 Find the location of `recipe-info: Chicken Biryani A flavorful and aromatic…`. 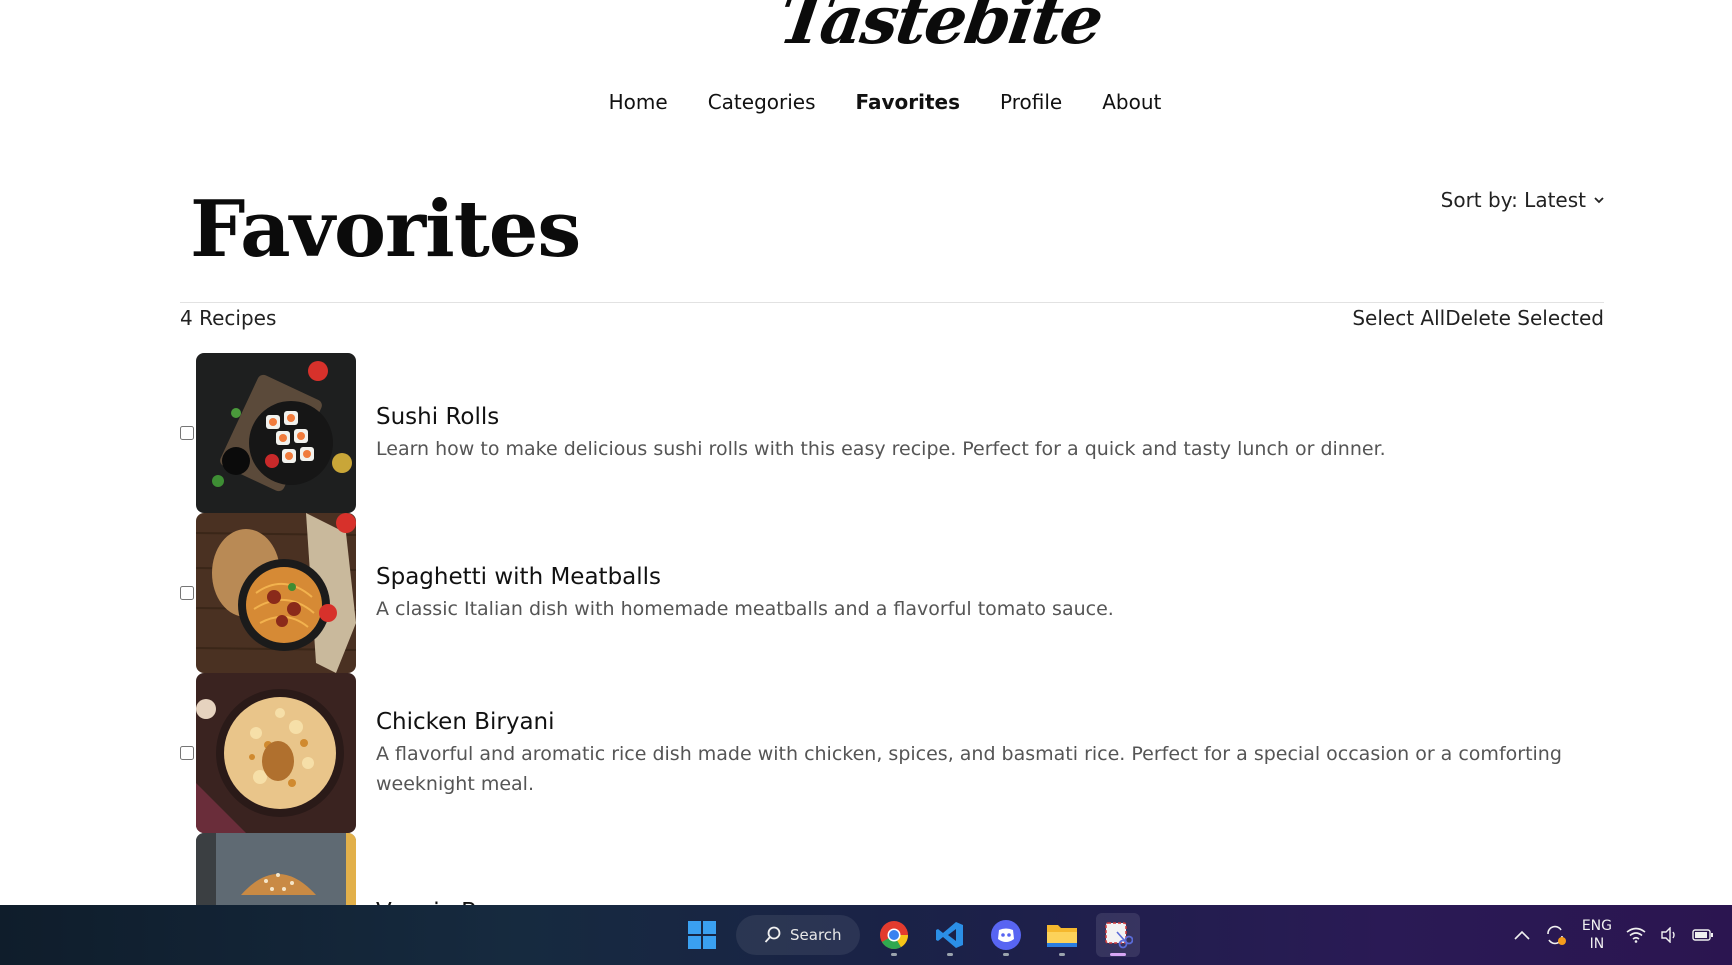

recipe-info: Chicken Biryani A flavorful and aromatic… is located at coordinates (990, 753).